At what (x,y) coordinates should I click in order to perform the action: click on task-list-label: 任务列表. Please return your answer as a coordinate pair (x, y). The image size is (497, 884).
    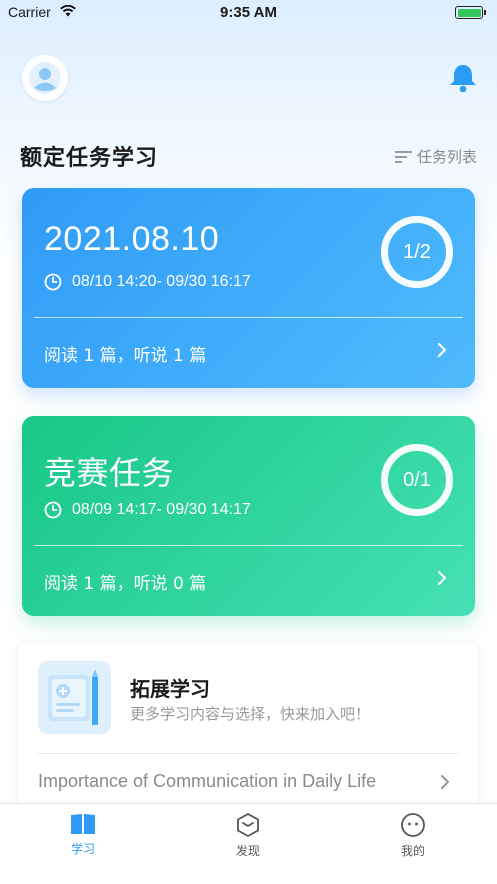
    Looking at the image, I should click on (446, 157).